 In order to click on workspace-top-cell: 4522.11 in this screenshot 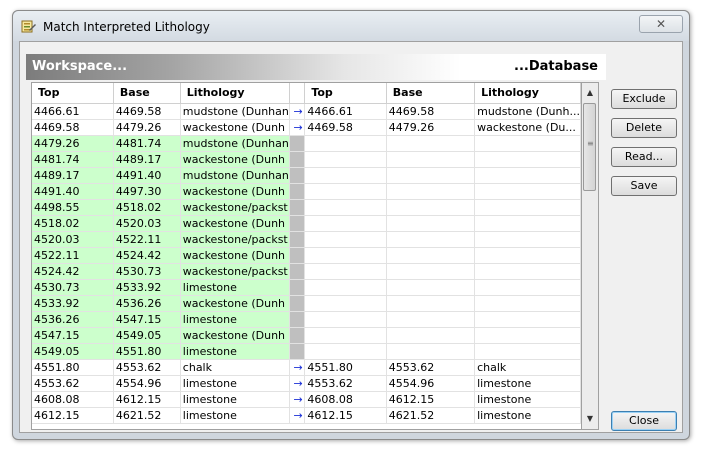, I will do `click(73, 255)`.